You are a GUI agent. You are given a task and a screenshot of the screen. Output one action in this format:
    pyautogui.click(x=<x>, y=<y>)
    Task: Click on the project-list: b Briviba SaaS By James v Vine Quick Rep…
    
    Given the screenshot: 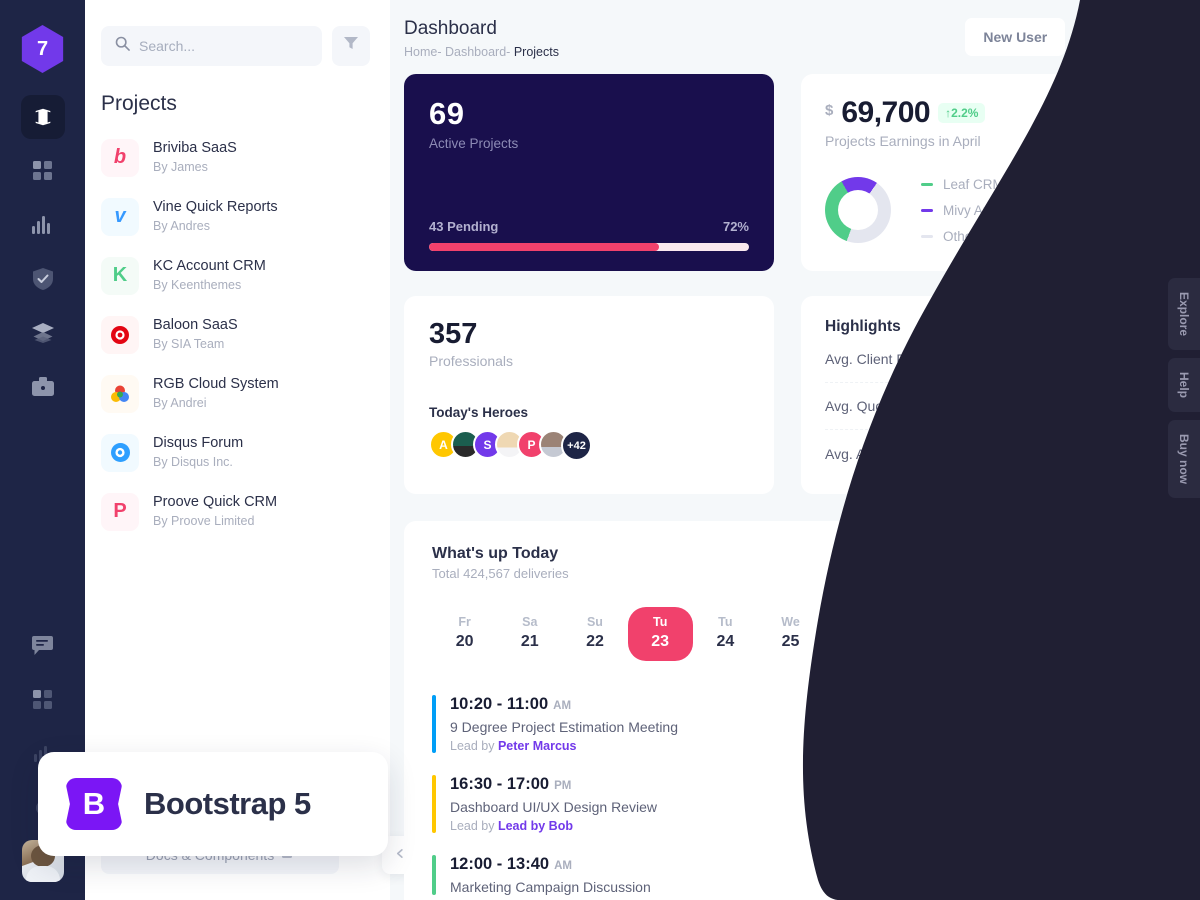 What is the action you would take?
    pyautogui.click(x=237, y=331)
    